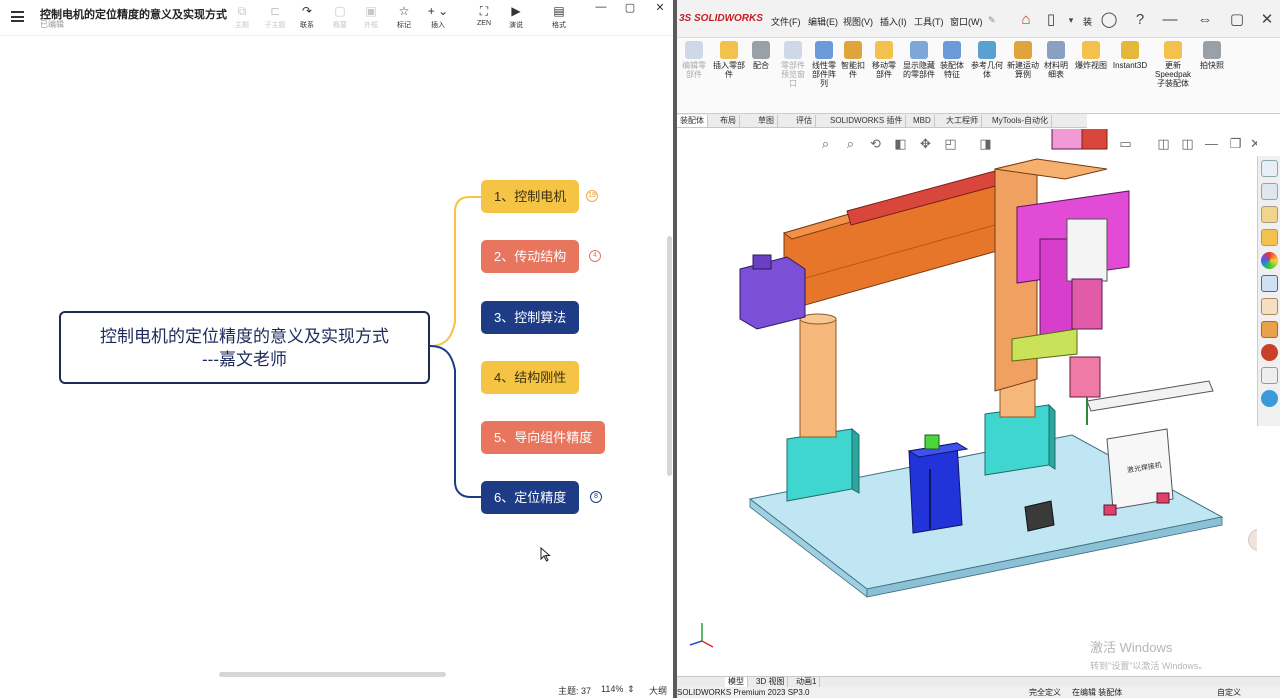  Describe the element at coordinates (669, 356) in the screenshot. I see `vertical-scrollbar` at that location.